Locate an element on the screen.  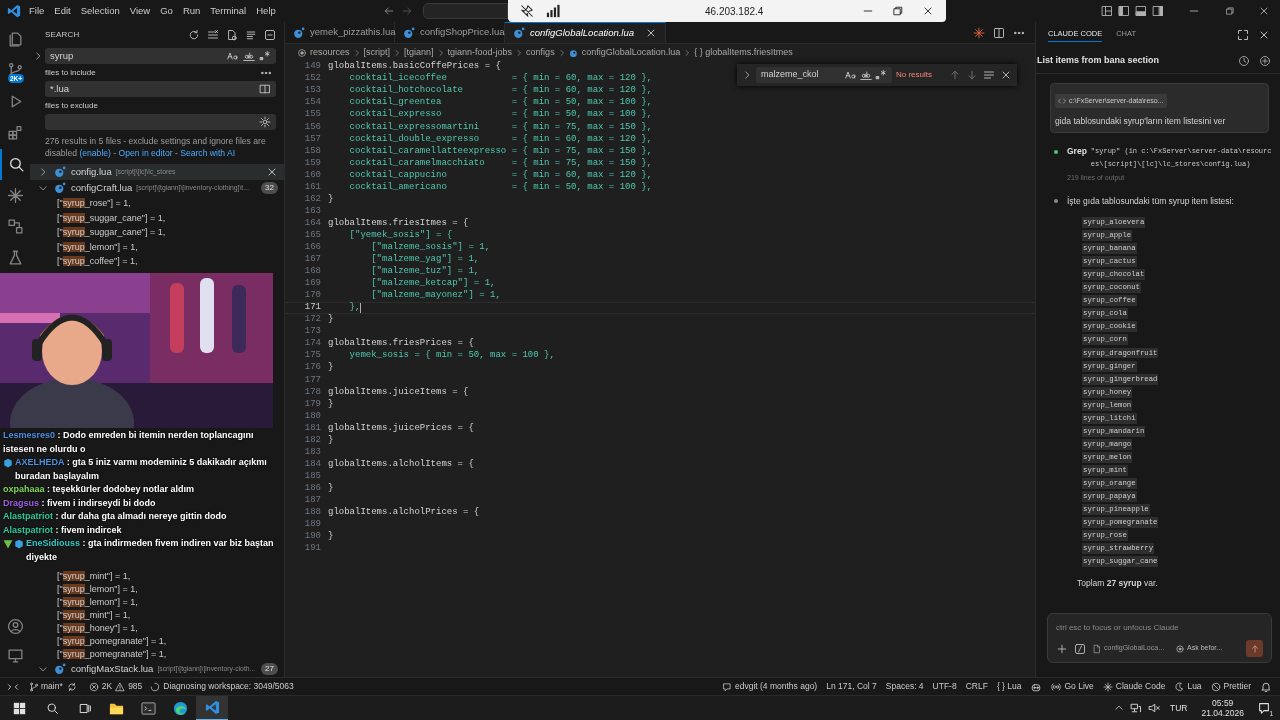
sidebar-toggle-icon is located at coordinates (1124, 11).